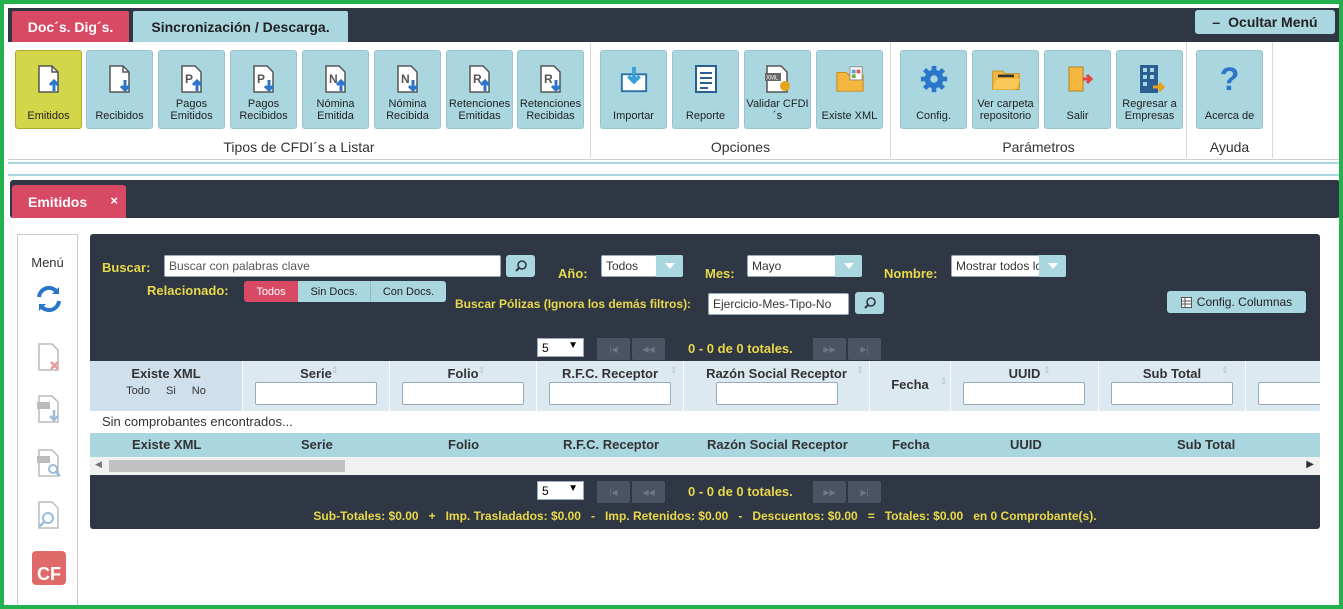 The image size is (1343, 609). I want to click on col-uuid: UUID ⇕, so click(1025, 386).